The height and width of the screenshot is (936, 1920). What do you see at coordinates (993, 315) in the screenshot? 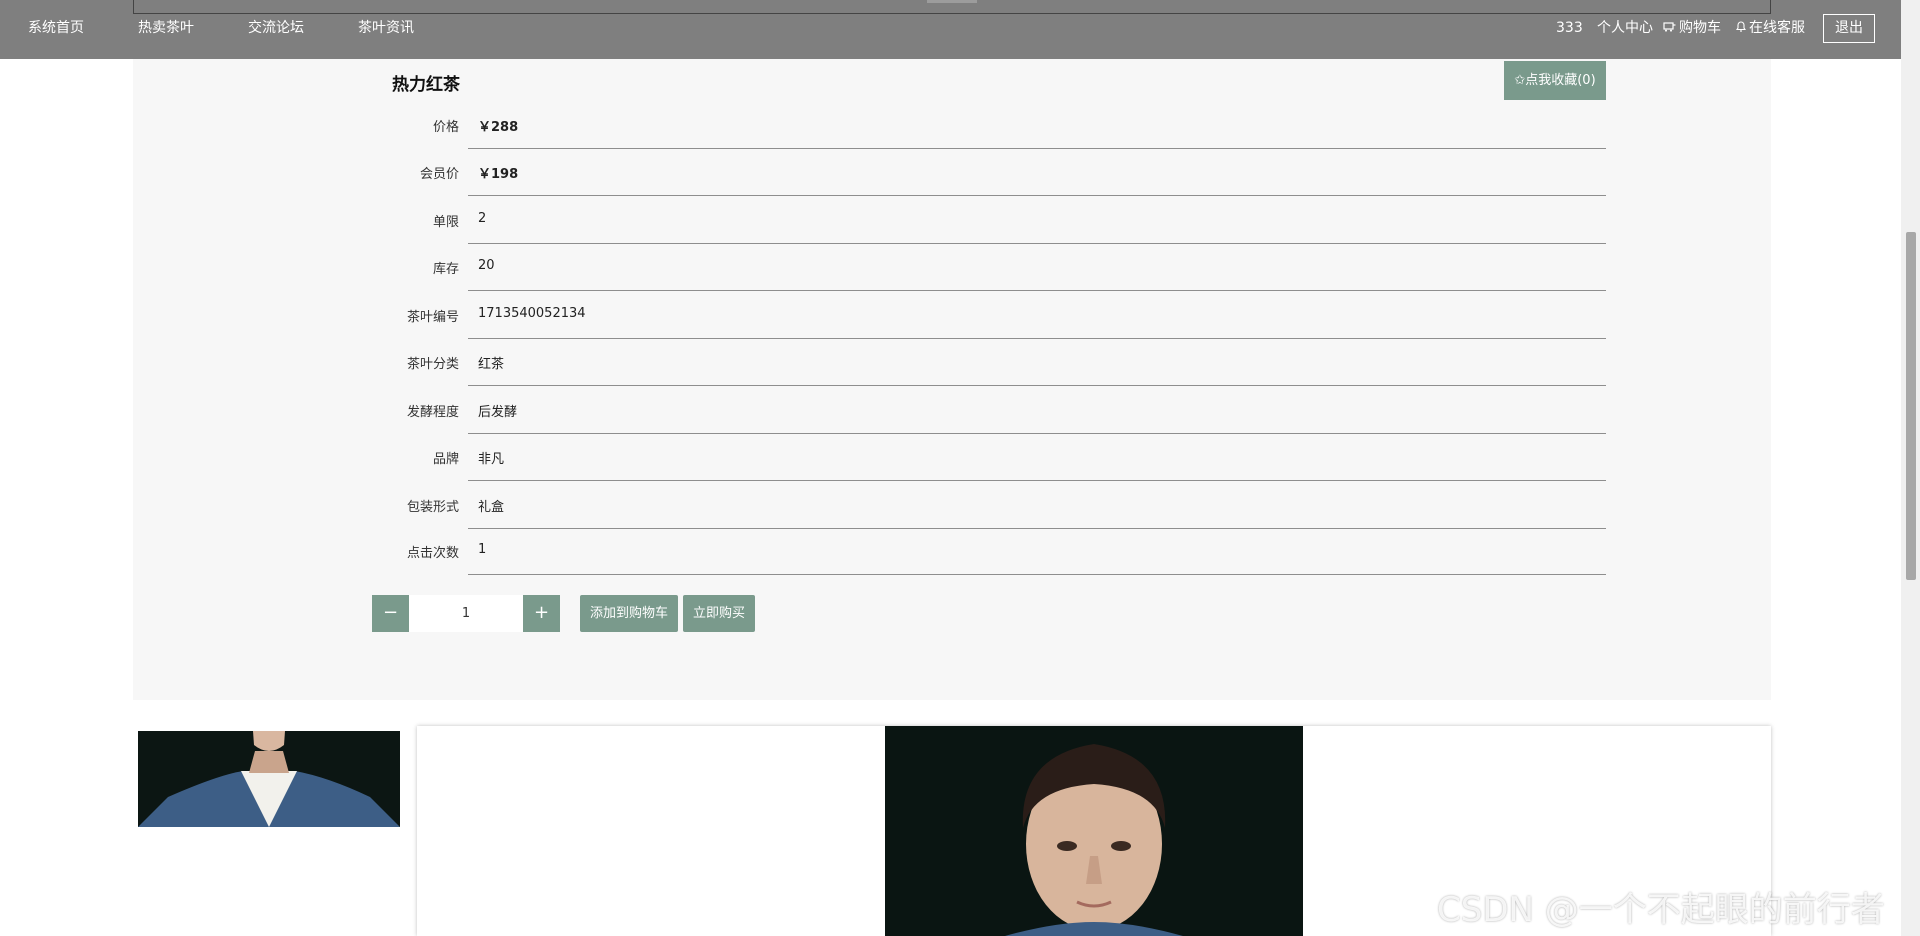
I see `detail-row-tea-number: 茶叶编号 1713540052134` at bounding box center [993, 315].